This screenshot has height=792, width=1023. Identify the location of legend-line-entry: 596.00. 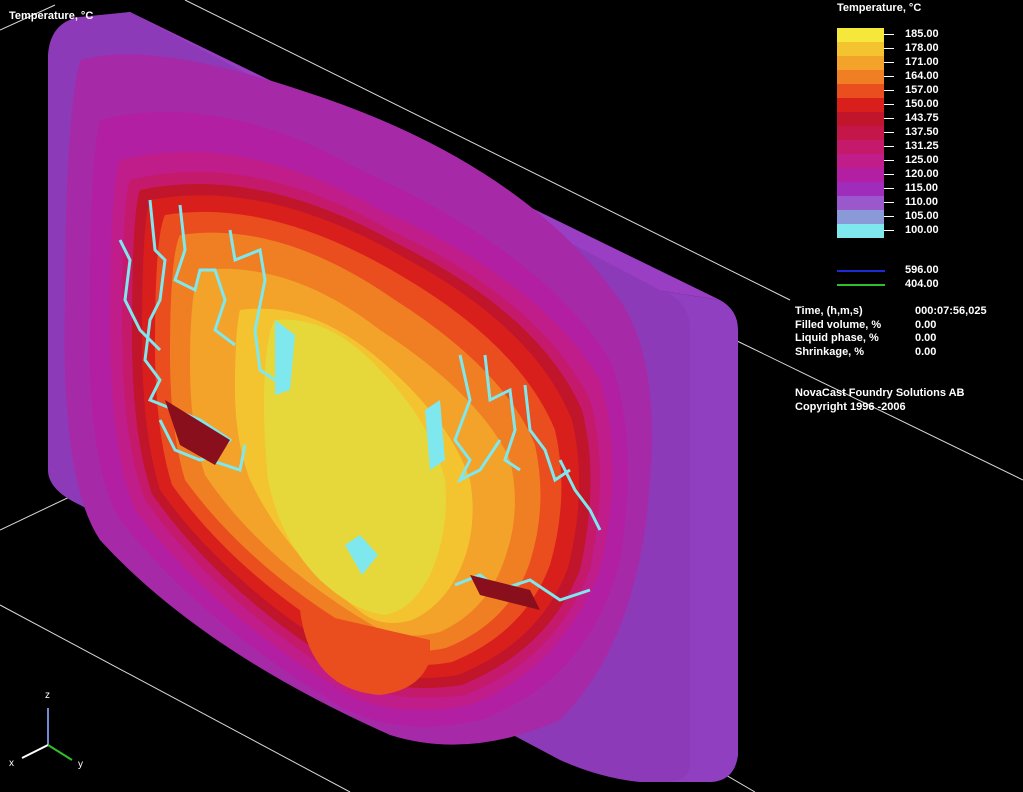
(912, 271).